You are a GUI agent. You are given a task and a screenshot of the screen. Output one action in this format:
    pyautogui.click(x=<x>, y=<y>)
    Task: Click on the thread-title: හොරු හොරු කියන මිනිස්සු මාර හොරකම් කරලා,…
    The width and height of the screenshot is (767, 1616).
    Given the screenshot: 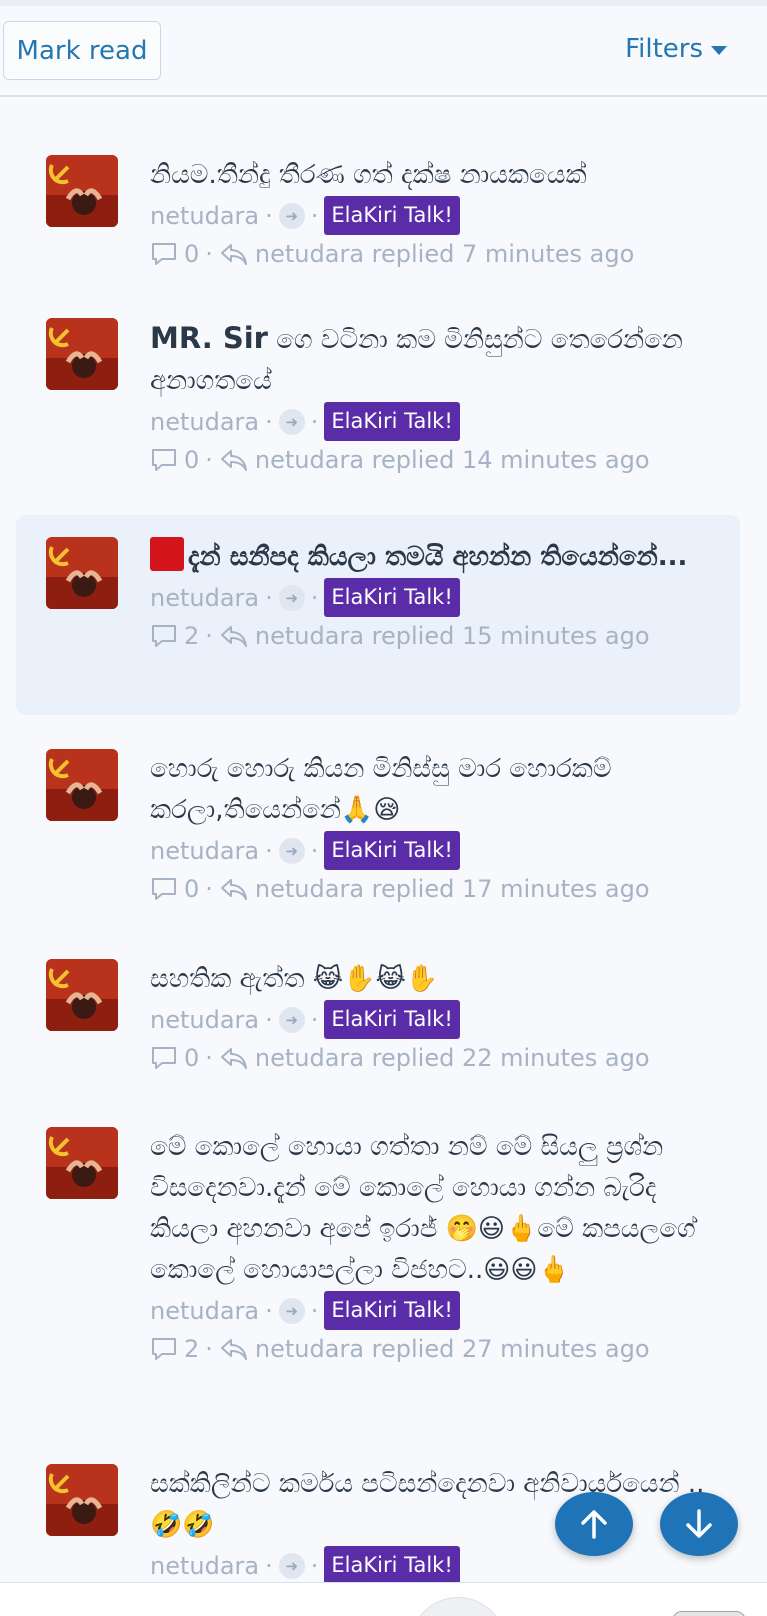 What is the action you would take?
    pyautogui.click(x=440, y=790)
    